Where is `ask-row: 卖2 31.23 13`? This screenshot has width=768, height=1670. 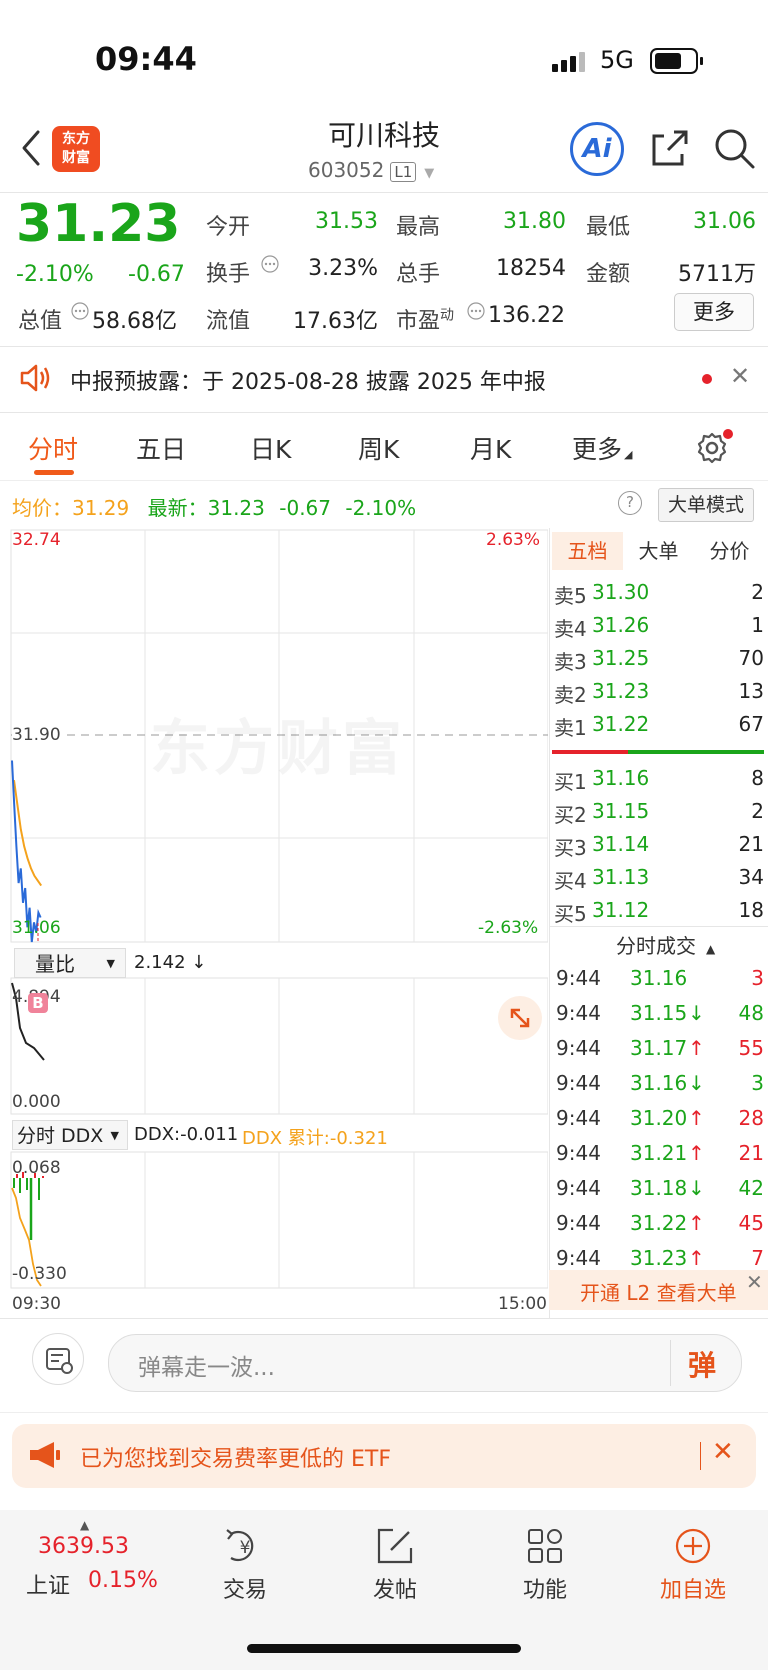 ask-row: 卖2 31.23 13 is located at coordinates (658, 695).